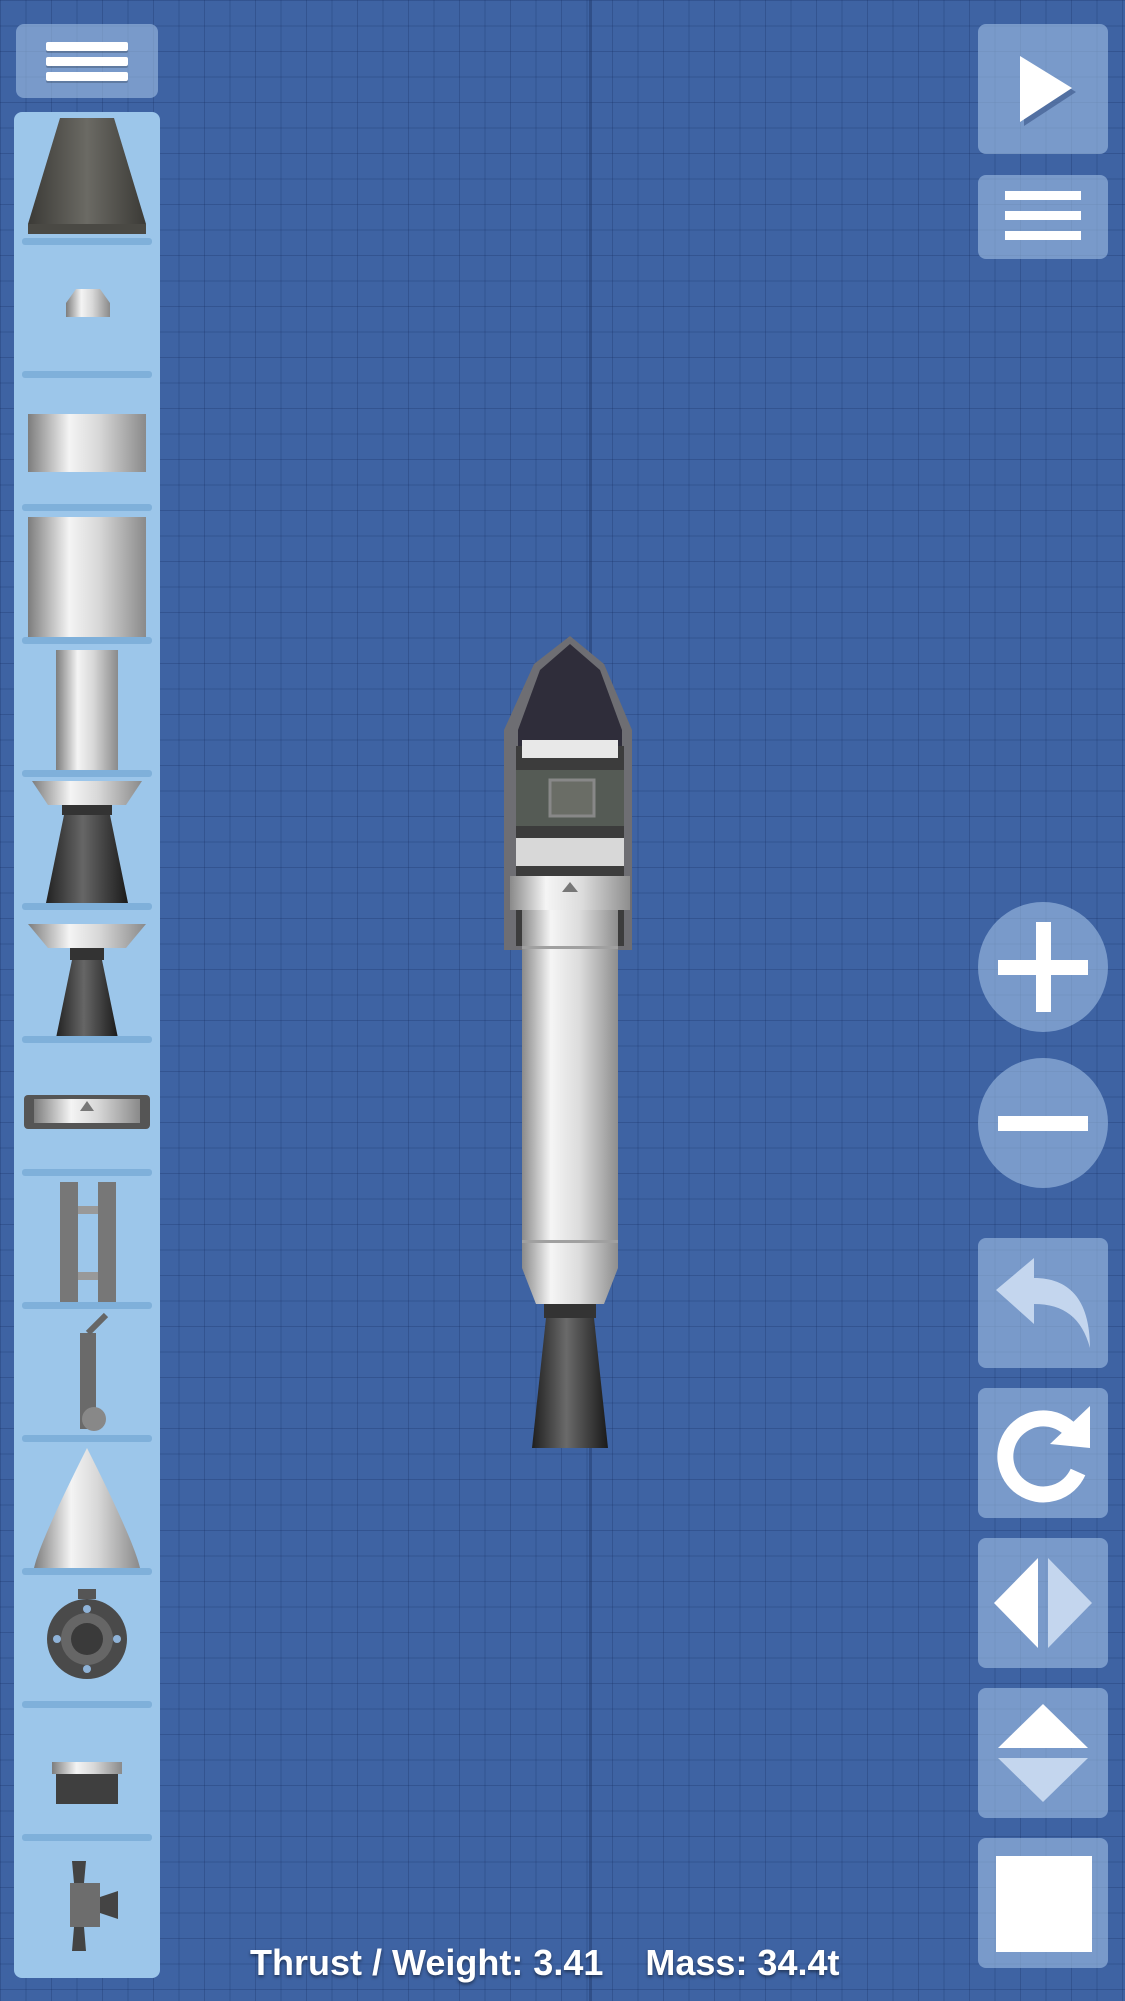  I want to click on part-small-cone, so click(87, 311).